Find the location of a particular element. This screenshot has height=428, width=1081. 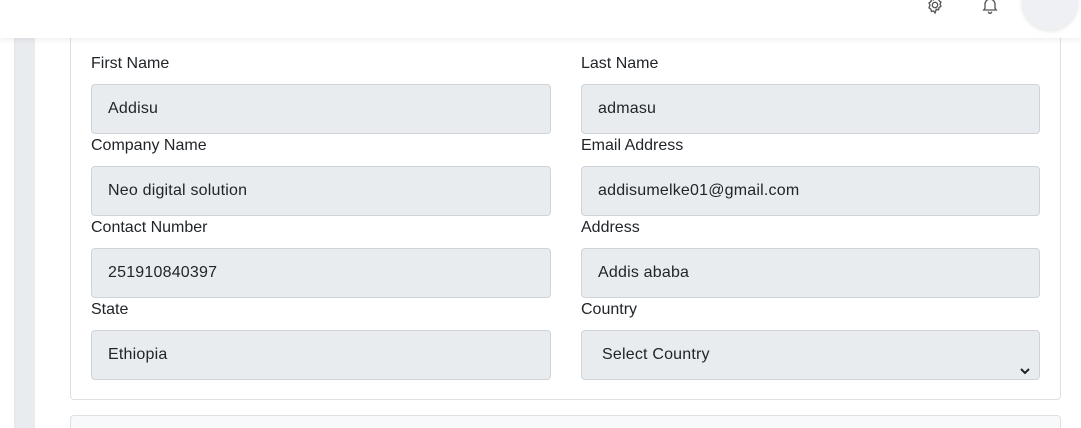

top-navbar is located at coordinates (540, 19).